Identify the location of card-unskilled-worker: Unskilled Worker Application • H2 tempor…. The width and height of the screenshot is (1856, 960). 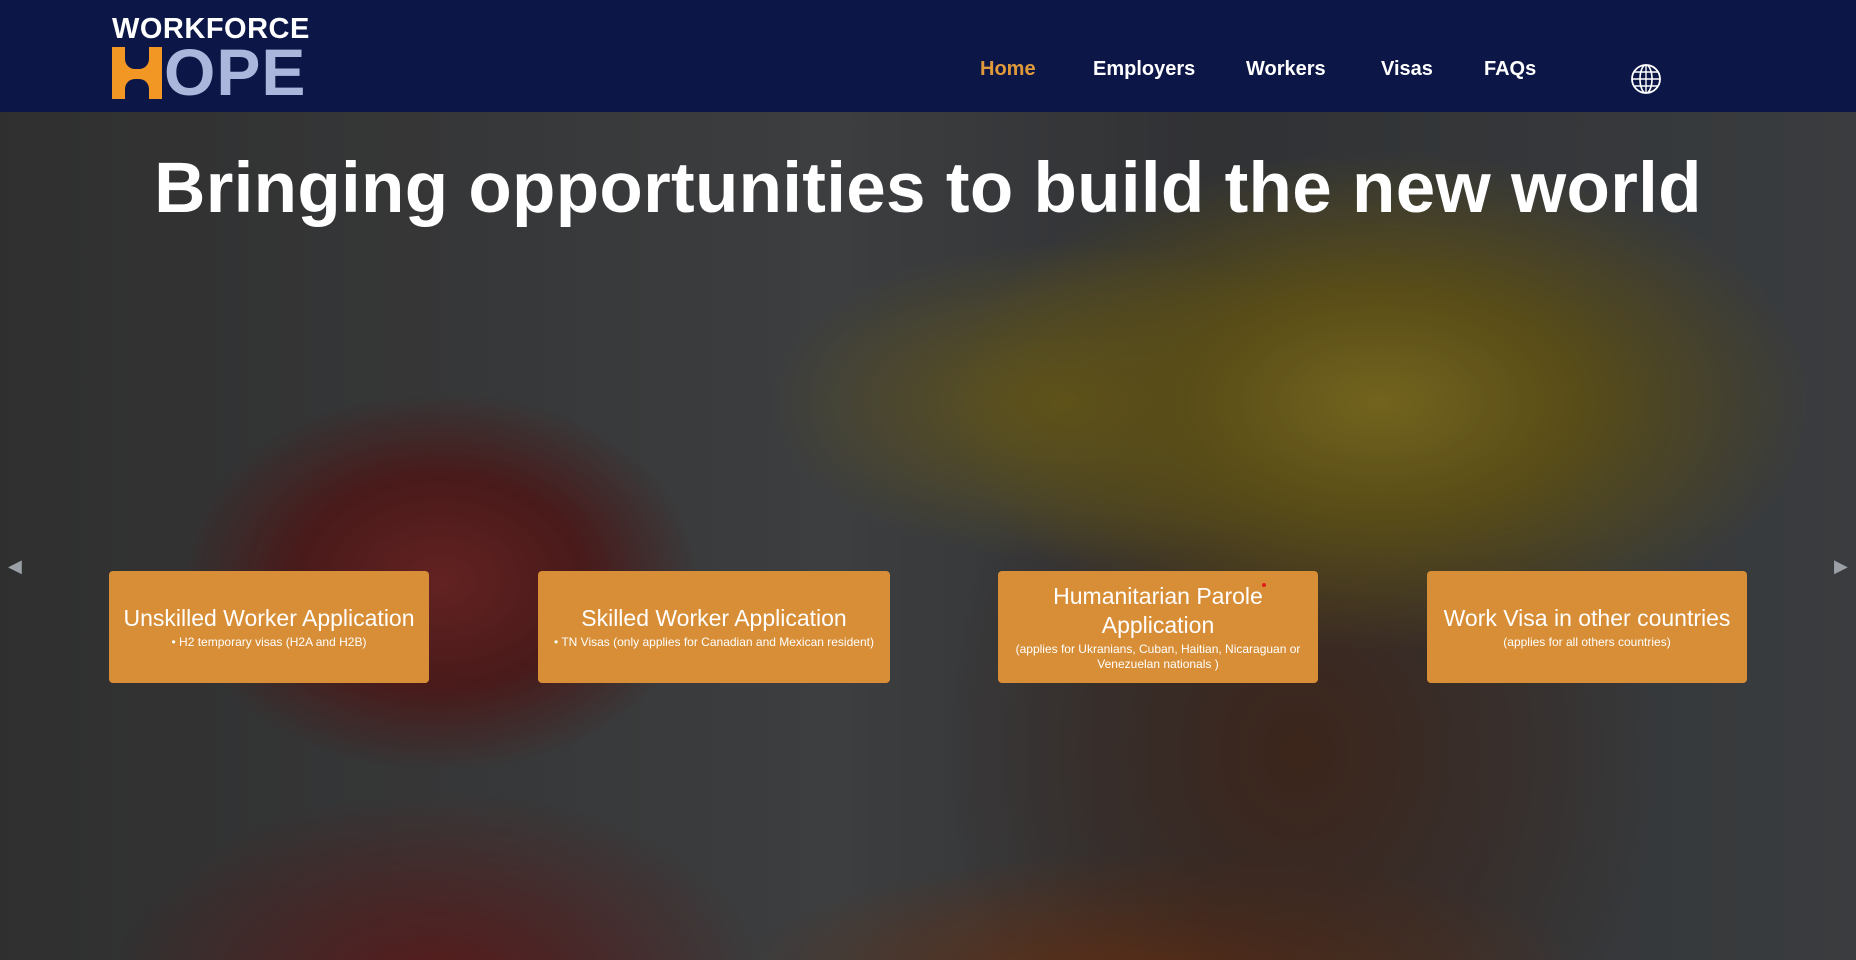
(269, 627).